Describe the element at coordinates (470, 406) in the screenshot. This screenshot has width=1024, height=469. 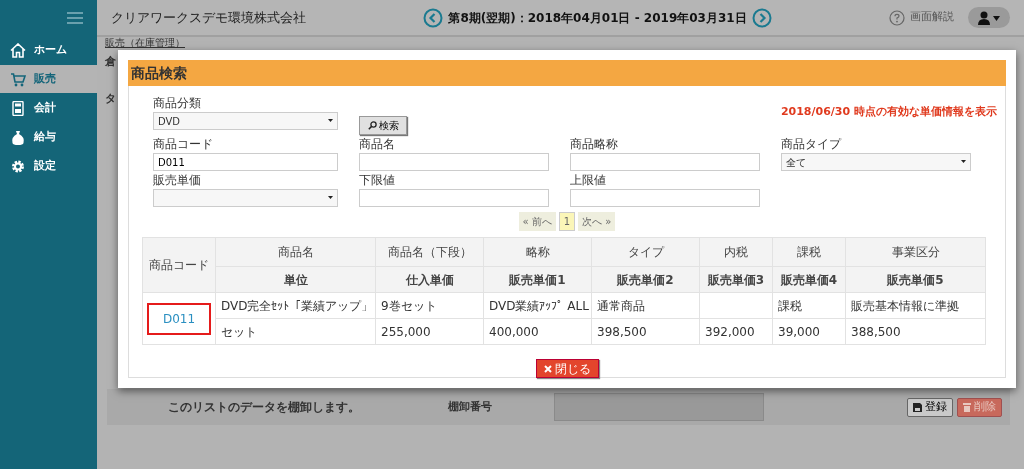
I see `field-label: 棚卸番号` at that location.